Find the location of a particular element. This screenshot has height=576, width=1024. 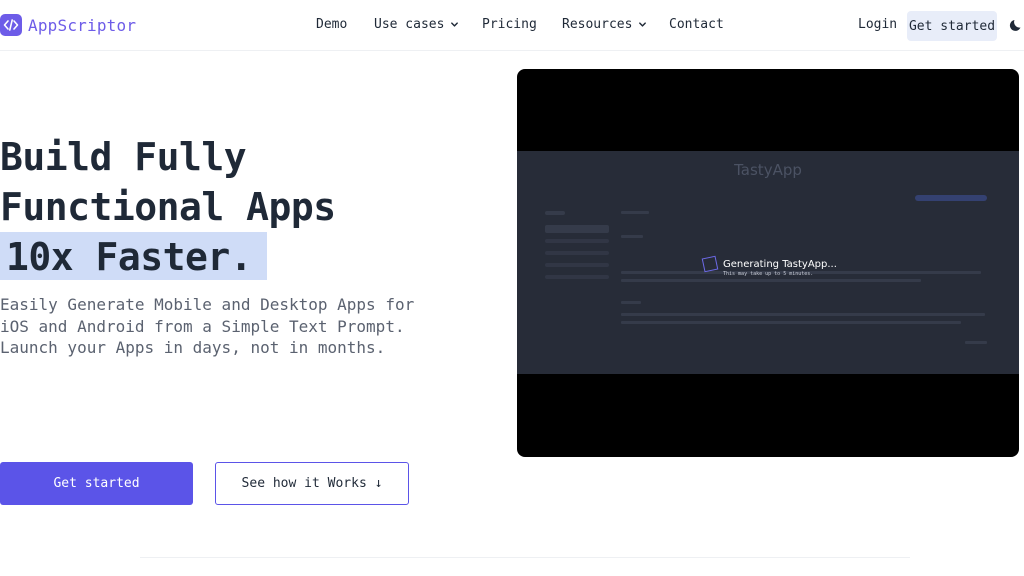

code-logo-icon is located at coordinates (11, 25).